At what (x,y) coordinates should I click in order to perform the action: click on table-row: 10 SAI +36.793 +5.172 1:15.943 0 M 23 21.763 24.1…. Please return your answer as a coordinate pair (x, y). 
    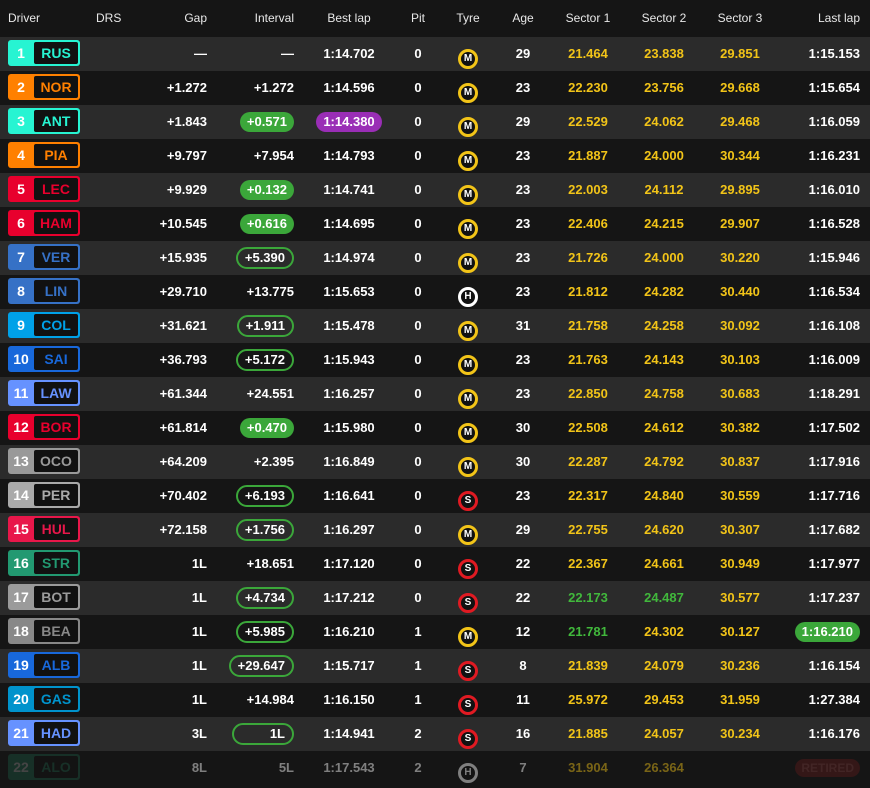
    Looking at the image, I should click on (435, 360).